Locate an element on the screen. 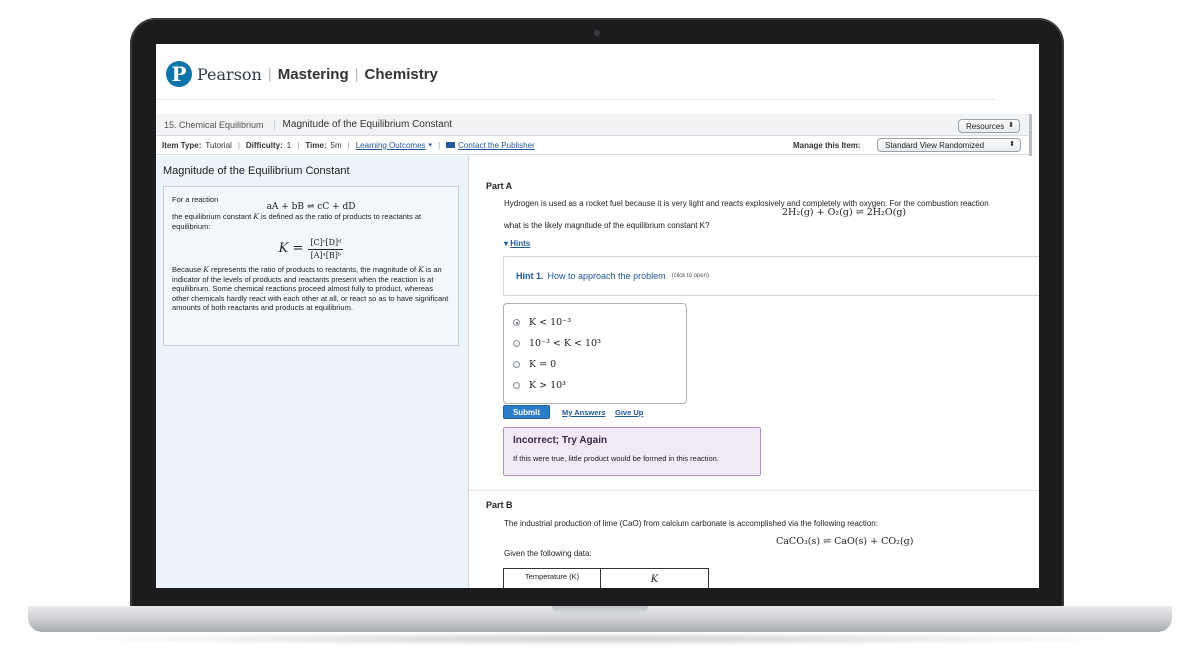  because-pre: Because is located at coordinates (188, 269).